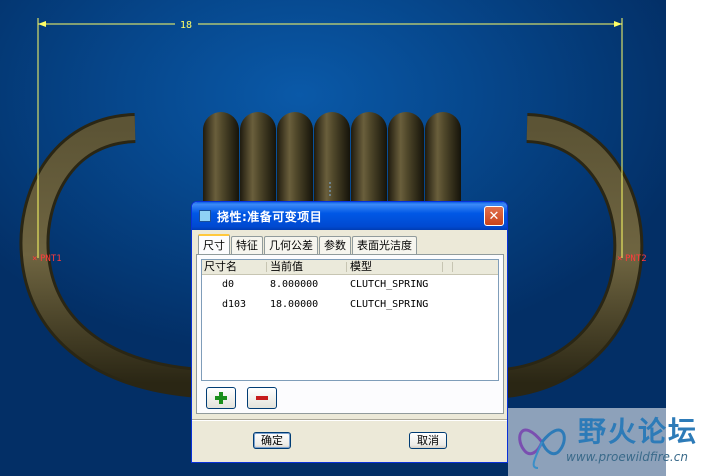 The width and height of the screenshot is (720, 476). I want to click on dialog-titlebar: 挠性:准备可变项目, so click(349, 216).